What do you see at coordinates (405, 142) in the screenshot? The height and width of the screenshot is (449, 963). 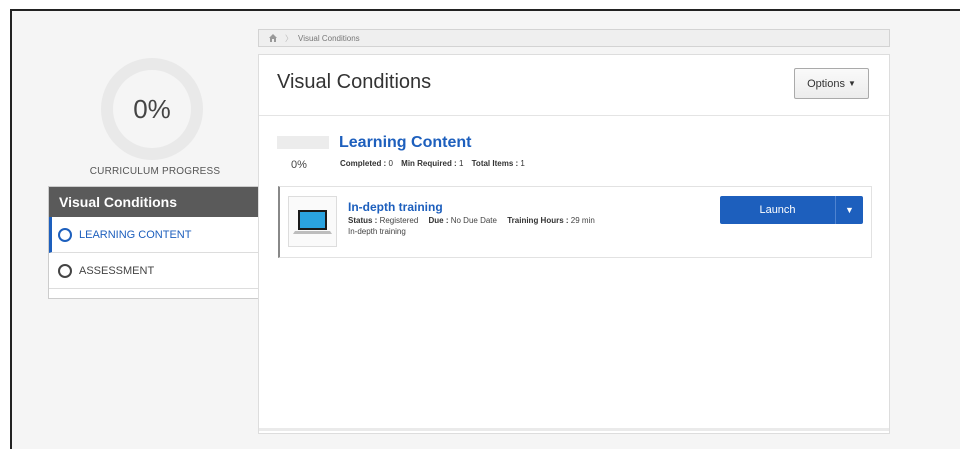 I see `learning-content-title: Learning Content` at bounding box center [405, 142].